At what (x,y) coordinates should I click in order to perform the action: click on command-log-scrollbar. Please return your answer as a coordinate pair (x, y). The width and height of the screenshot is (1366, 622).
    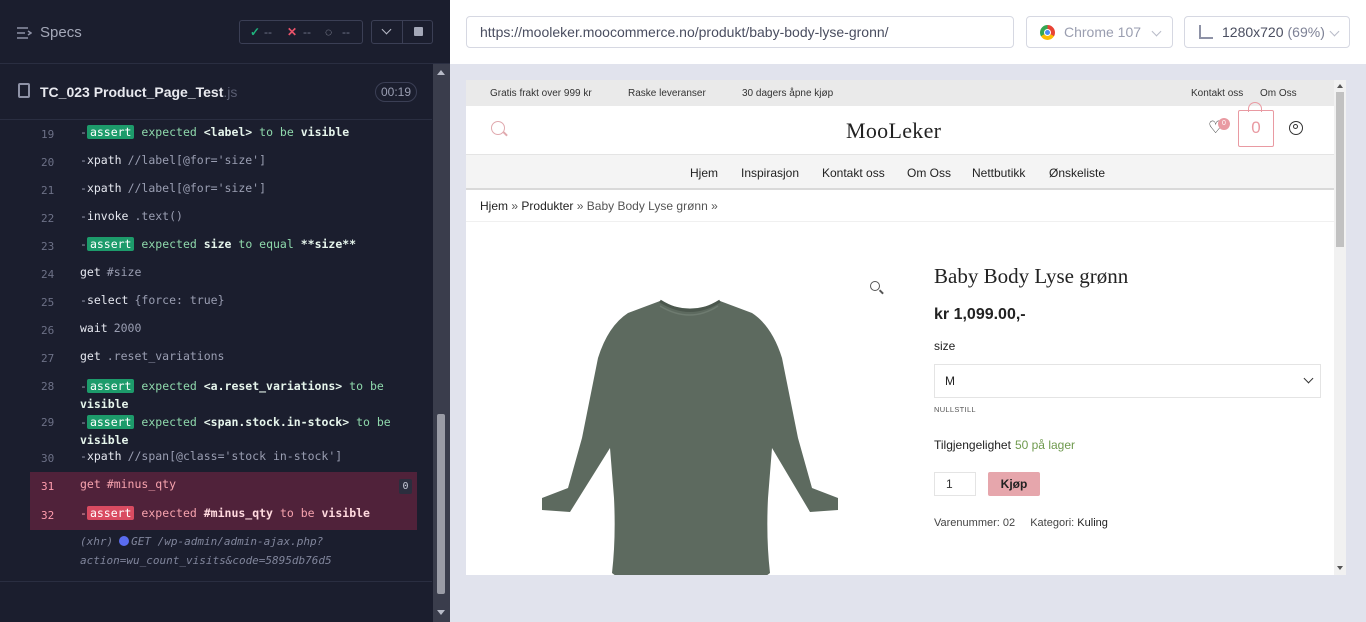
    Looking at the image, I should click on (441, 343).